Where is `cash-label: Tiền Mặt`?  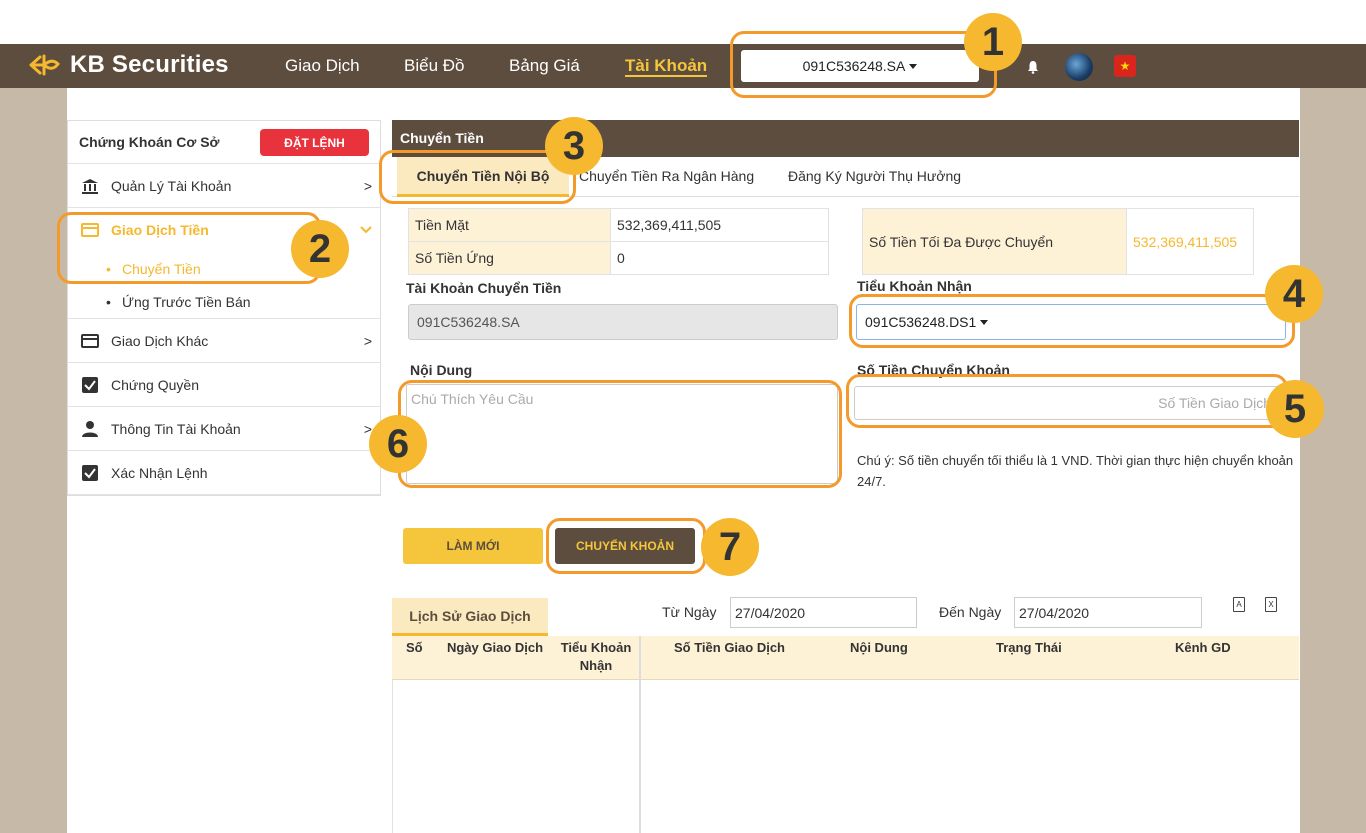
cash-label: Tiền Mặt is located at coordinates (509, 225).